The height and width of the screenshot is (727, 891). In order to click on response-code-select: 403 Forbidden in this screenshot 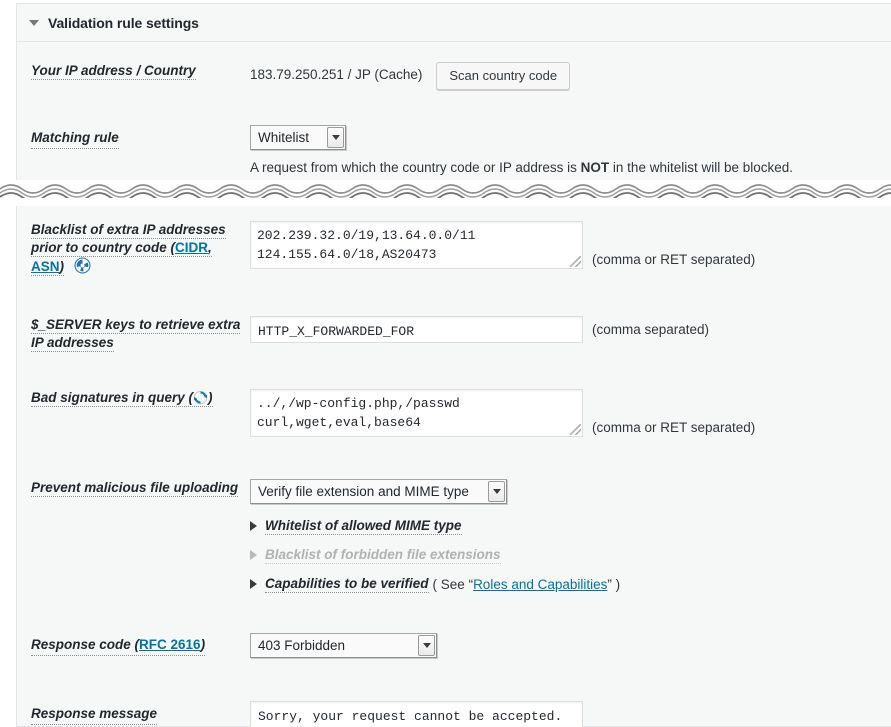, I will do `click(343, 645)`.